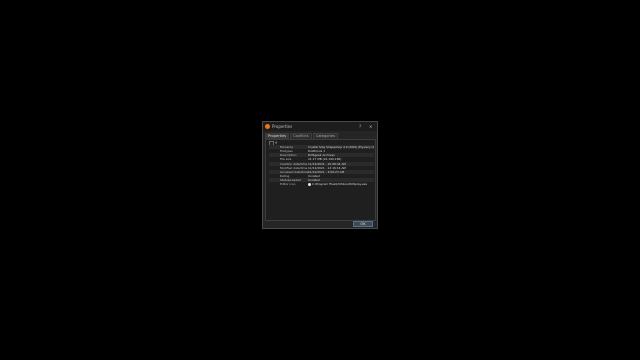 This screenshot has width=640, height=360. I want to click on window-title: Properties, so click(282, 126).